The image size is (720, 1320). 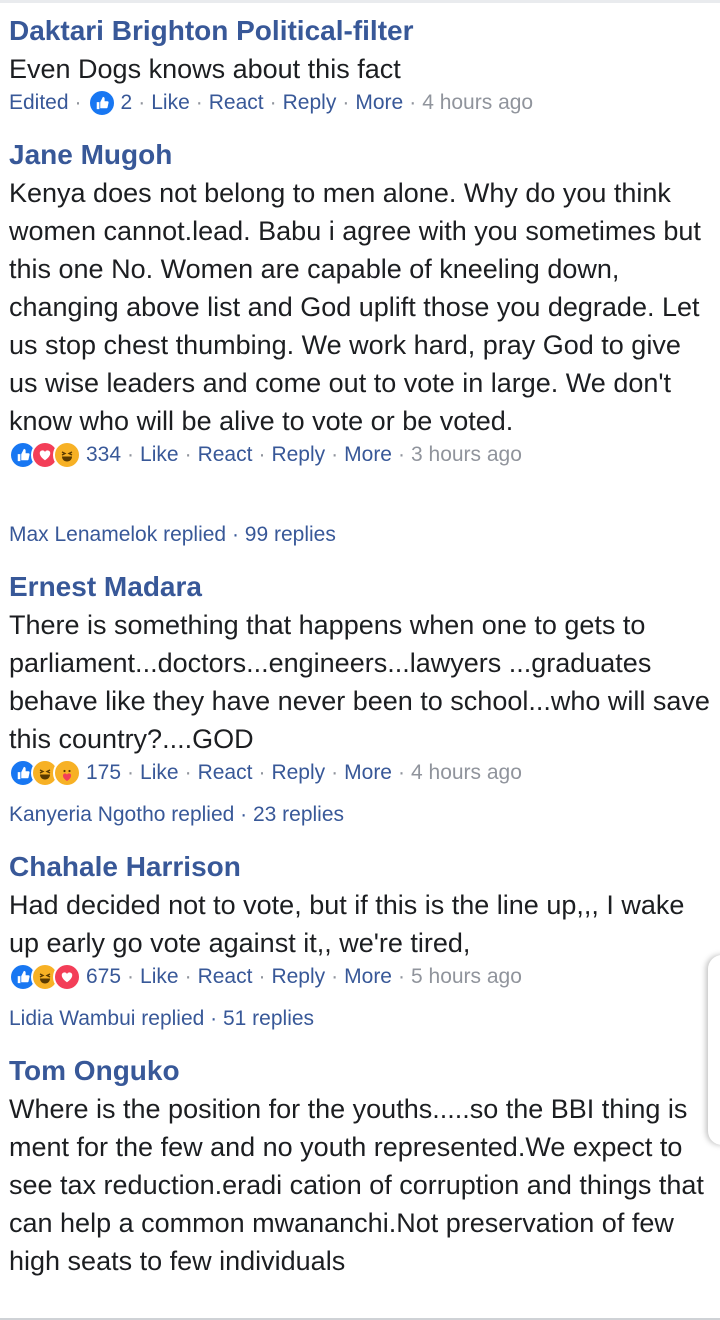 I want to click on comment-author: Ernest Madara, so click(x=362, y=587).